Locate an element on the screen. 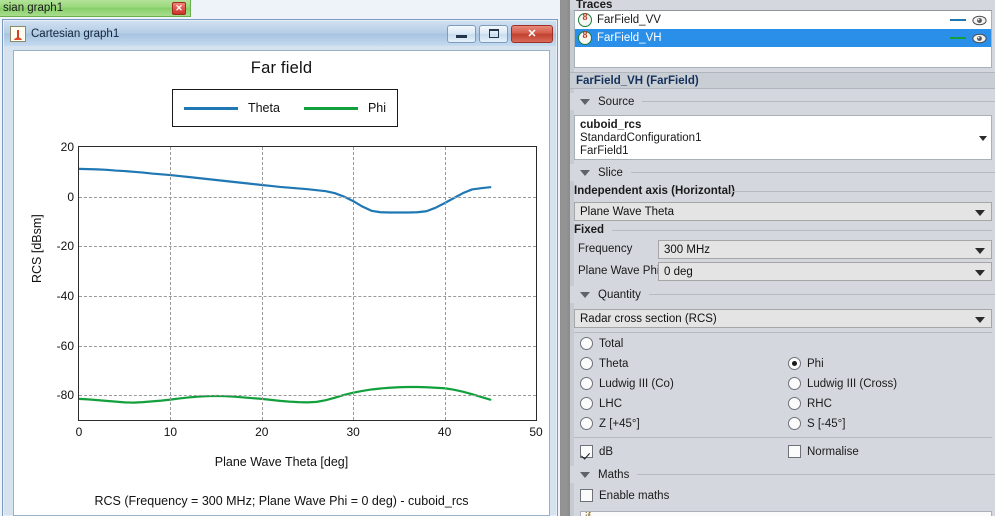  x-axis-tick: 0 is located at coordinates (79, 432).